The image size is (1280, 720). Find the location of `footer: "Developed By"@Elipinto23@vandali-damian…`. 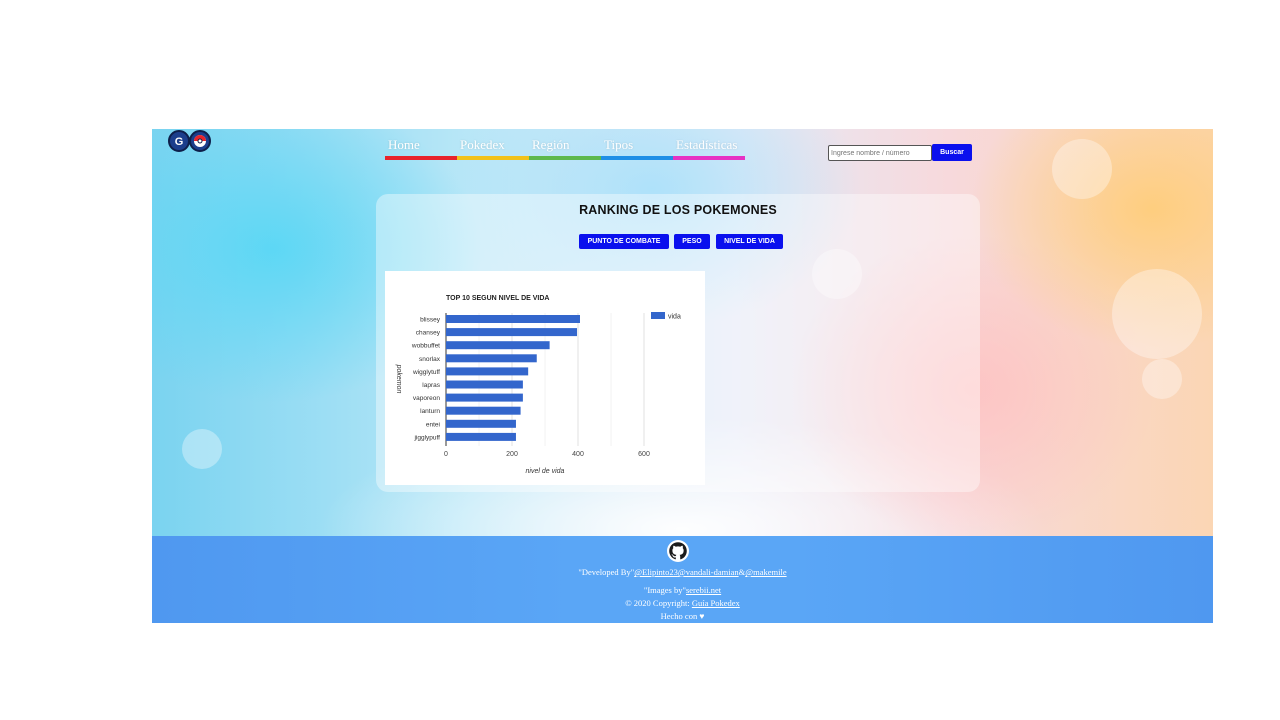

footer: "Developed By"@Elipinto23@vandali-damian… is located at coordinates (682, 579).